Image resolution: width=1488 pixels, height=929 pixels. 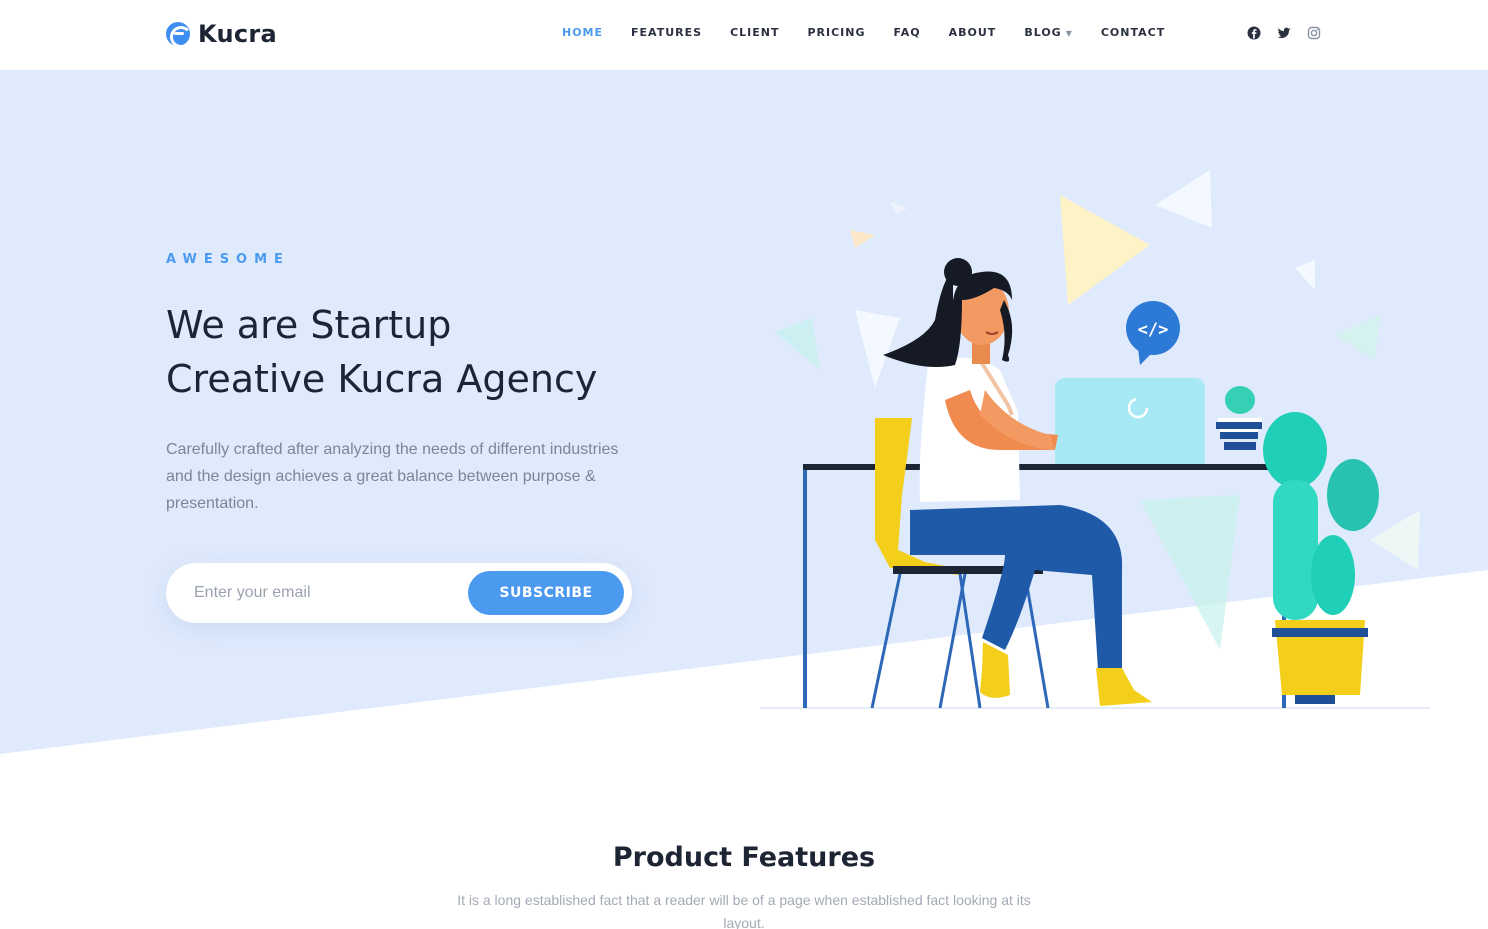 What do you see at coordinates (309, 325) in the screenshot?
I see `hero-title-line-1: We are Startup` at bounding box center [309, 325].